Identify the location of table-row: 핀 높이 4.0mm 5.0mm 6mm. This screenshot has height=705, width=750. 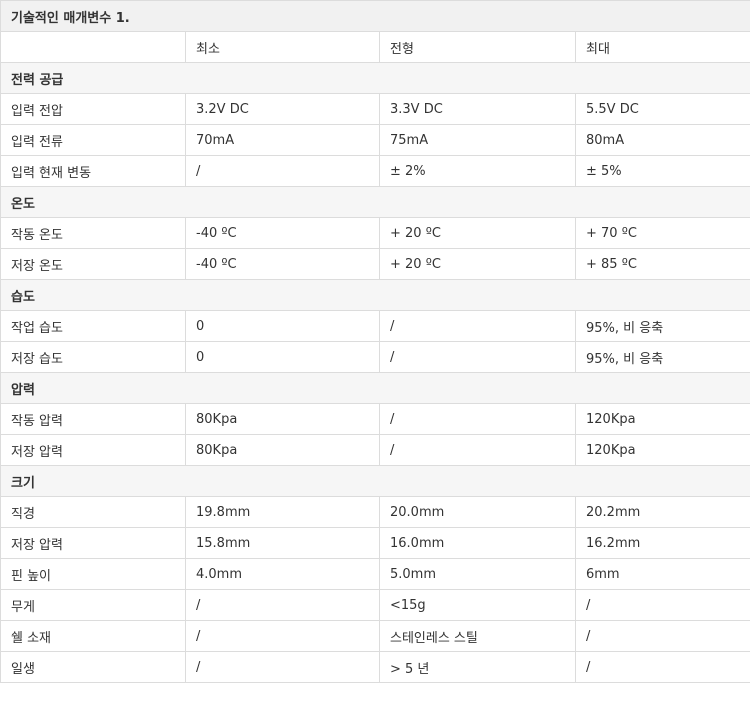
(375, 574).